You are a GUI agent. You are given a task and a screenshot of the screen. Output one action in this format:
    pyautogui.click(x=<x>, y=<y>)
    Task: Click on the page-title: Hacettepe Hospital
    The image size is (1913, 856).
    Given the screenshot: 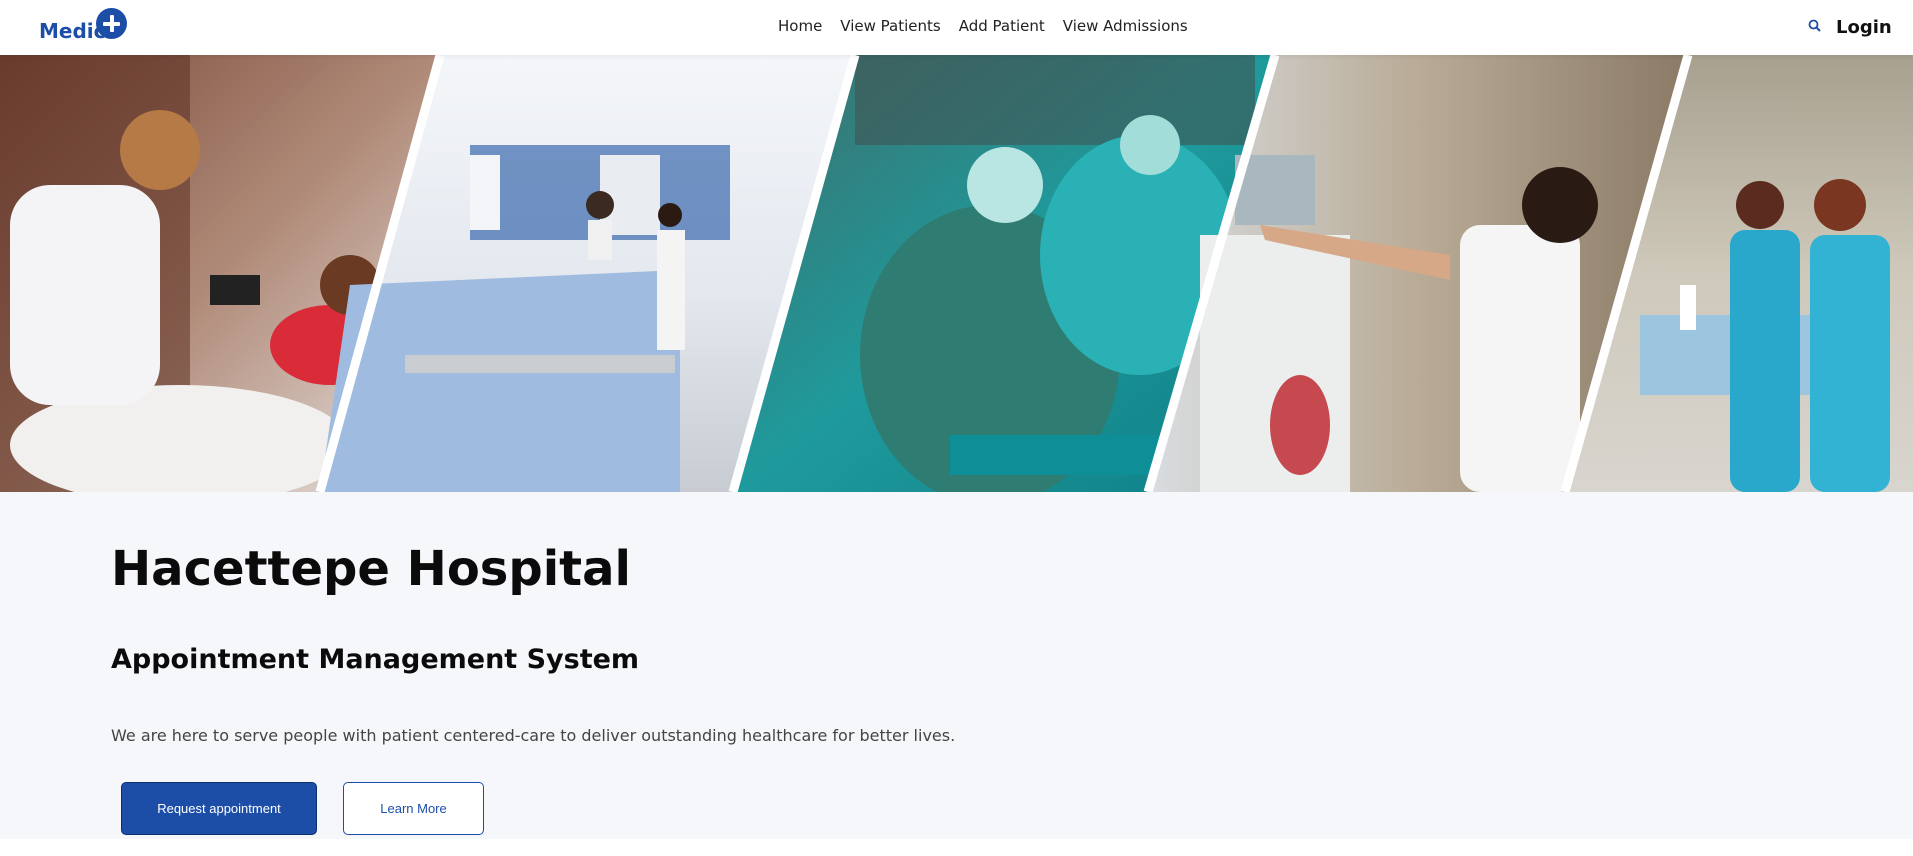 What is the action you would take?
    pyautogui.click(x=371, y=569)
    